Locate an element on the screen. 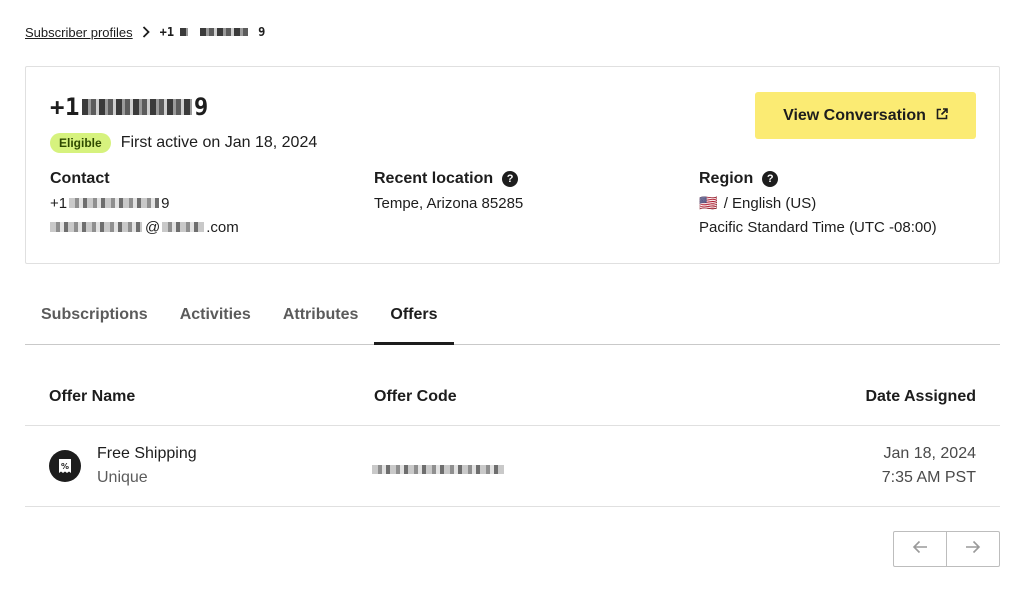 The image size is (1025, 592). tab-attributes: Attributes is located at coordinates (321, 320).